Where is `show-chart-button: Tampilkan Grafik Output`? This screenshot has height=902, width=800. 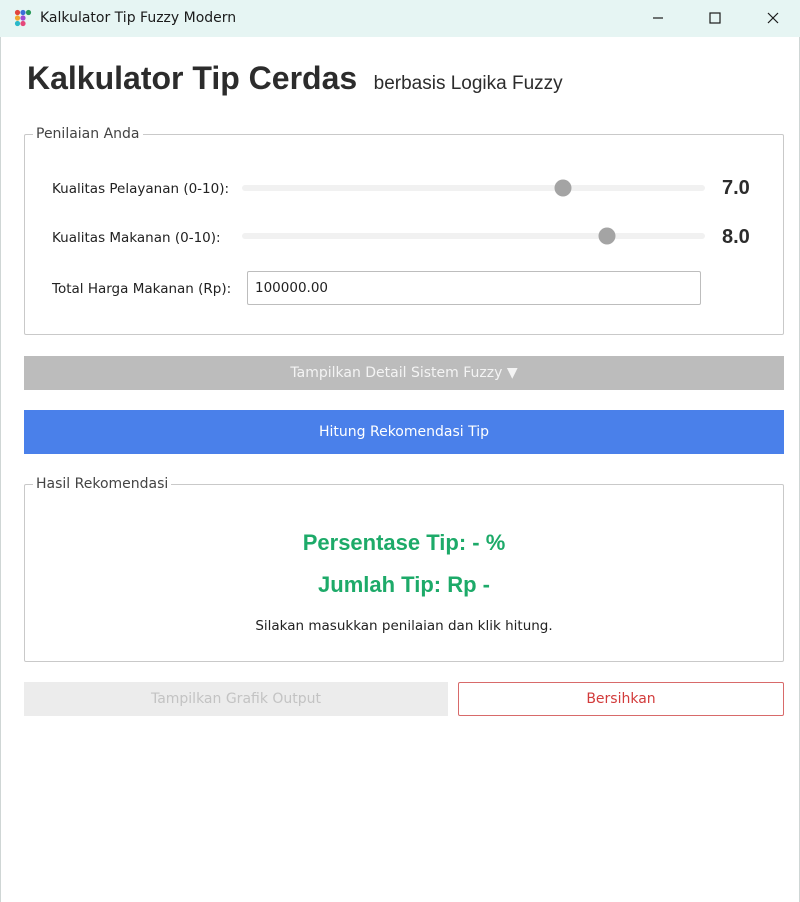 show-chart-button: Tampilkan Grafik Output is located at coordinates (236, 699).